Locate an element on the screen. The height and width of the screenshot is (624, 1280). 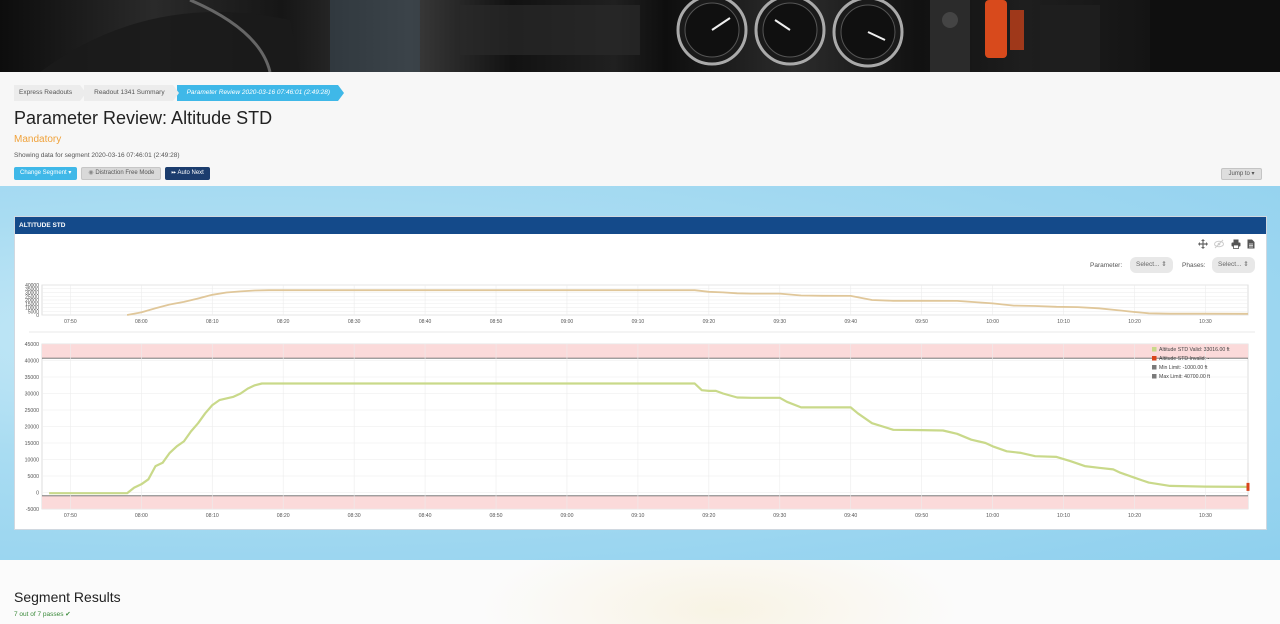
overview-x-tick-label: 08:30 is located at coordinates (354, 322).